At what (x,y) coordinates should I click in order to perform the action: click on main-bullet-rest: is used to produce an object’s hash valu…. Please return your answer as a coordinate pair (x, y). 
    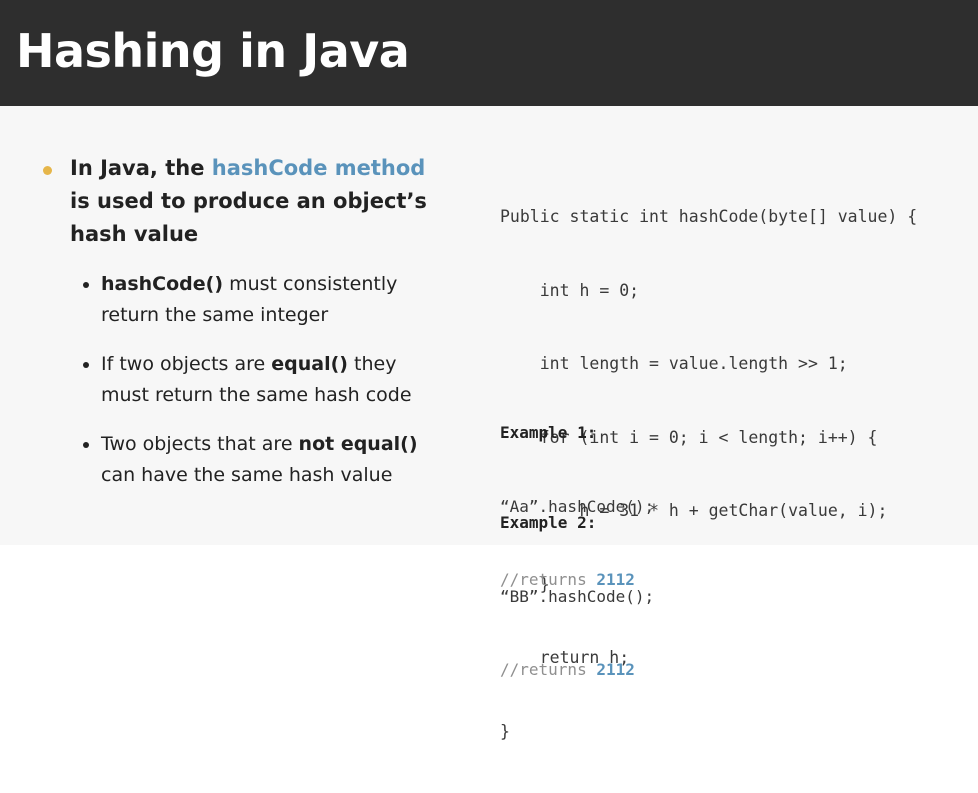
    Looking at the image, I should click on (248, 217).